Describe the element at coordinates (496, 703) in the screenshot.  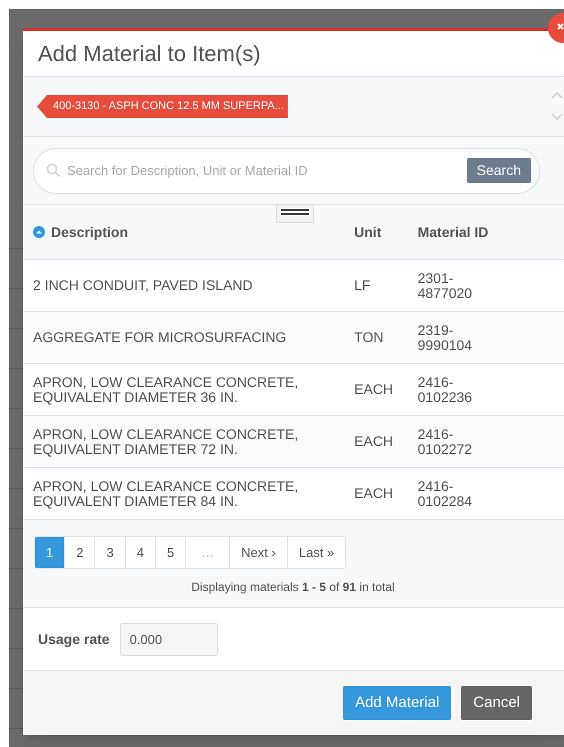
I see `cancel-button: Cancel` at that location.